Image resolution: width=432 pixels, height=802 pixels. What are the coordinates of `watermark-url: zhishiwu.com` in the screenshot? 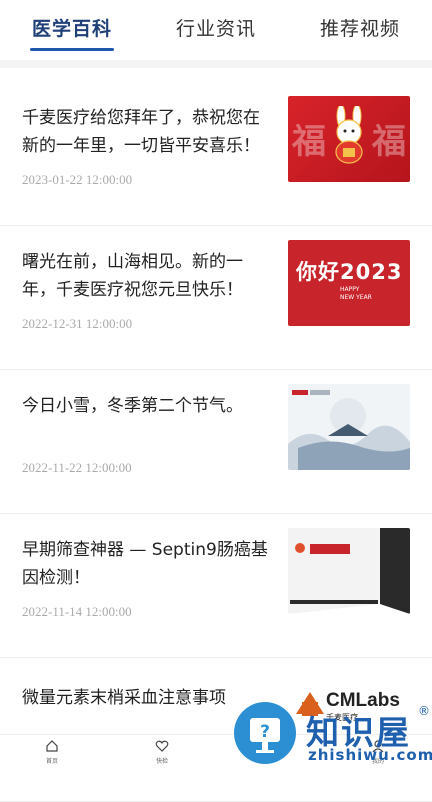 It's located at (370, 755).